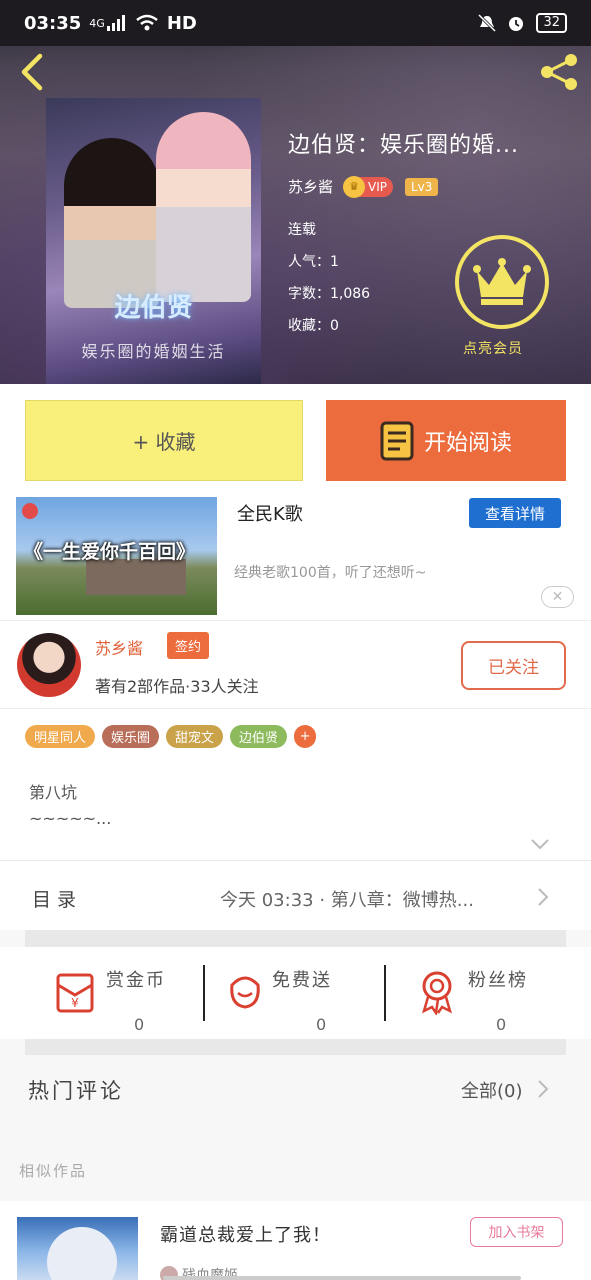  I want to click on fans-stat: 粉丝榜 0, so click(501, 998).